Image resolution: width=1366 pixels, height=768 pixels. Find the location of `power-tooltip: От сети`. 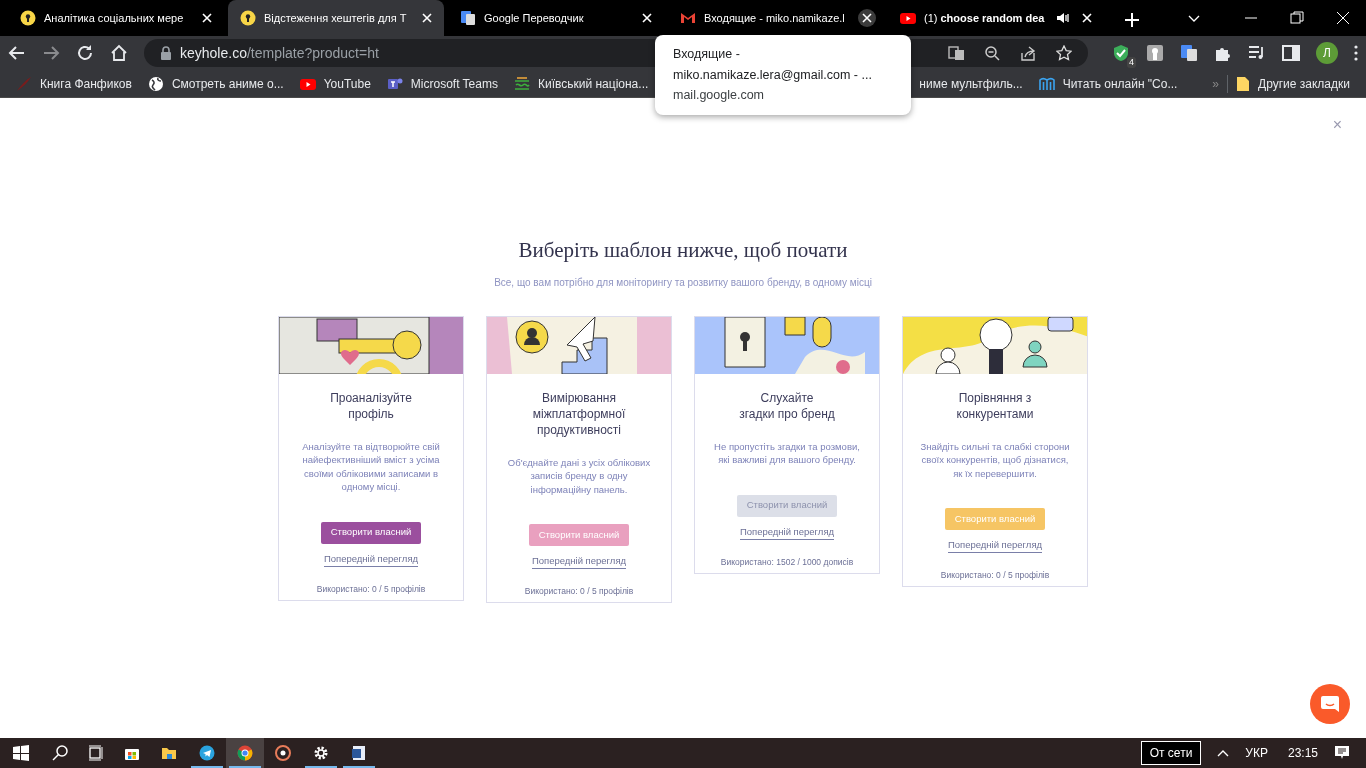

power-tooltip: От сети is located at coordinates (1171, 753).